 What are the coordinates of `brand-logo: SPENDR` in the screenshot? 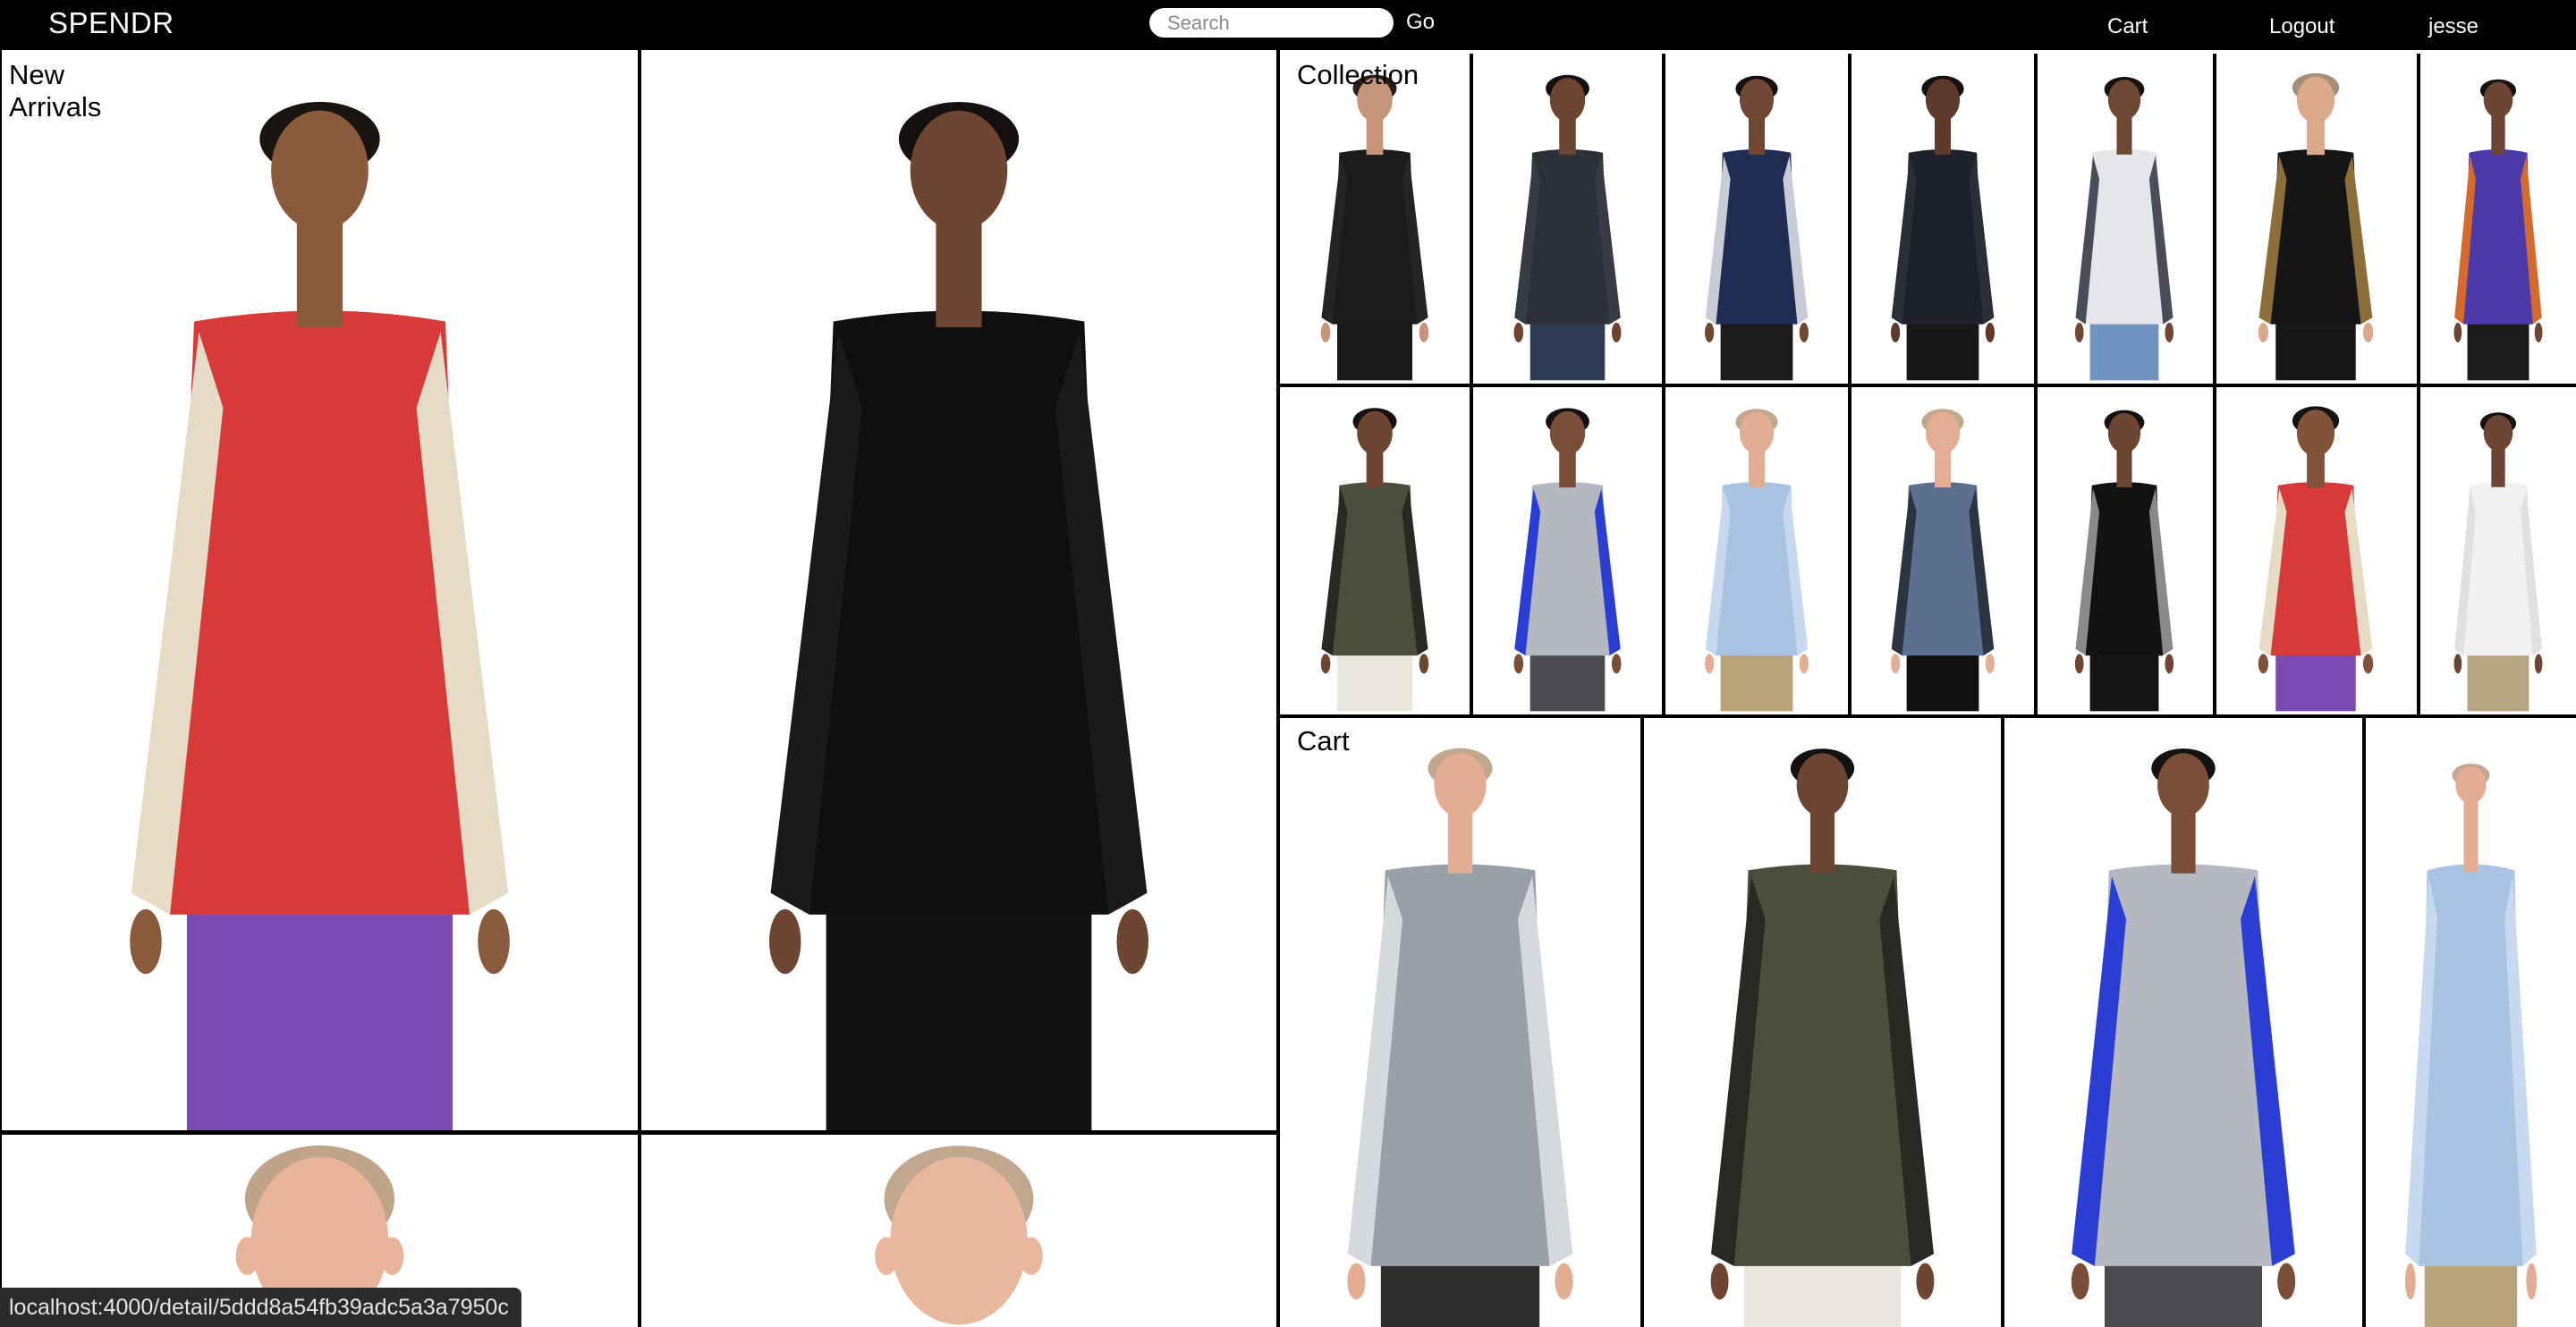 It's located at (111, 23).